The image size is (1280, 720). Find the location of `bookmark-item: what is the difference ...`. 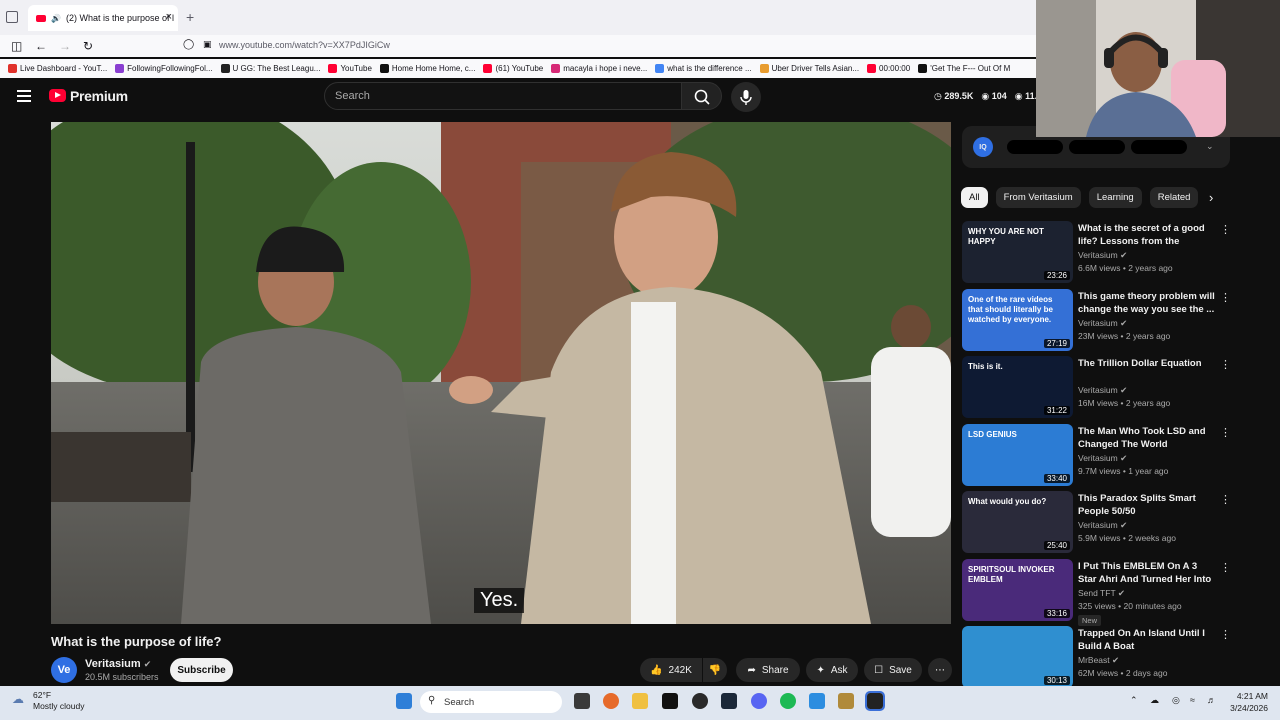

bookmark-item: what is the difference ... is located at coordinates (703, 68).